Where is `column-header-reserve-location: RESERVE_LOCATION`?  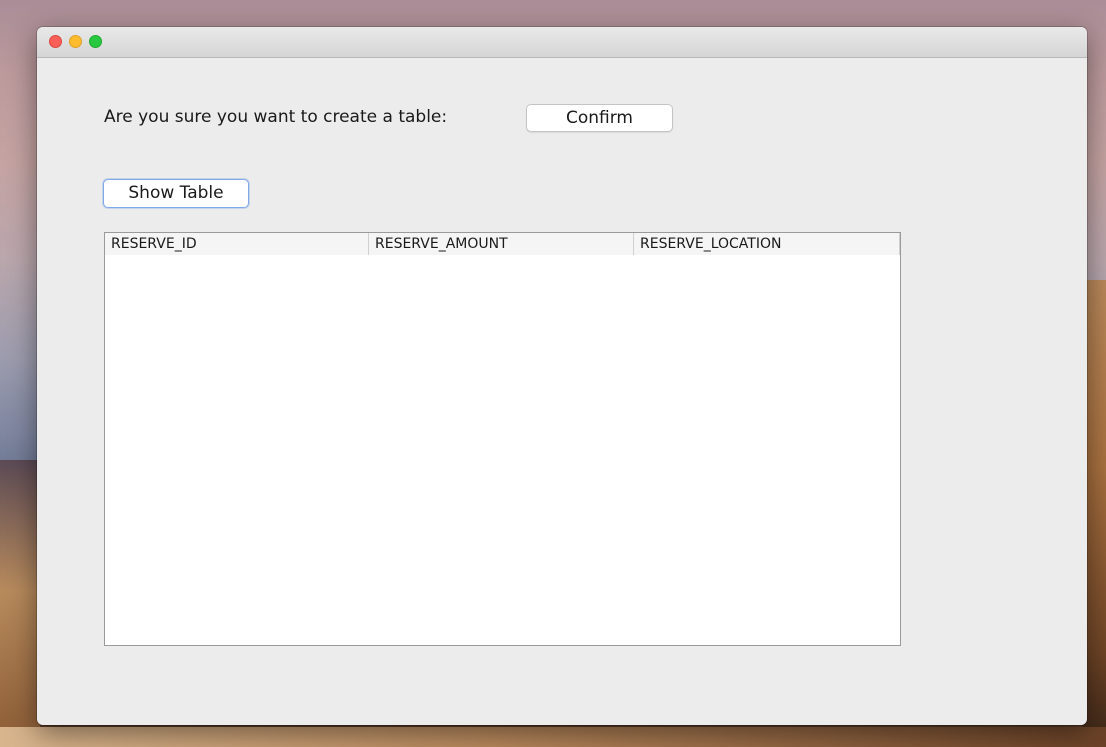
column-header-reserve-location: RESERVE_LOCATION is located at coordinates (767, 244).